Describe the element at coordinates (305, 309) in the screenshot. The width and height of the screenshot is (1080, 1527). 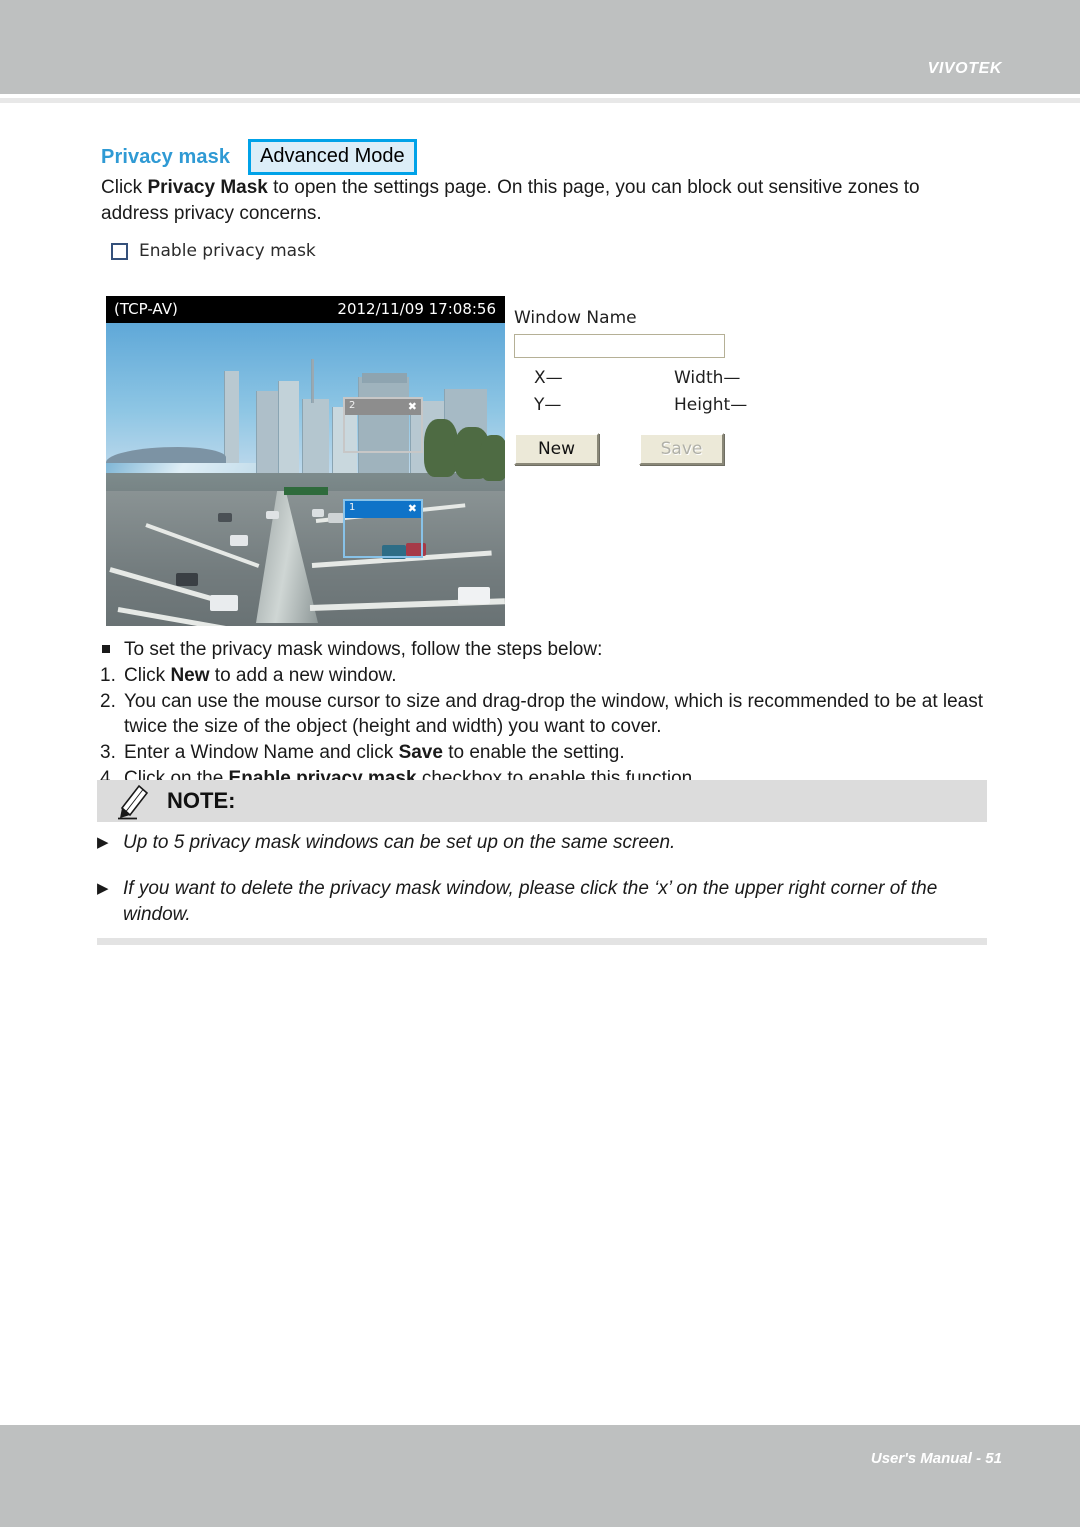
I see `camera-osd-bar: (TCP-AV) 2012/11/09 17:08:56` at that location.